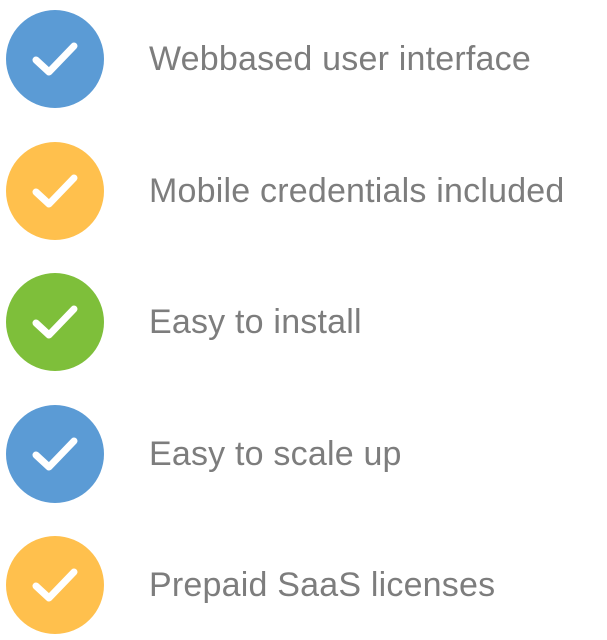 Image resolution: width=607 pixels, height=640 pixels. What do you see at coordinates (275, 454) in the screenshot?
I see `feature-label: Easy to scale up` at bounding box center [275, 454].